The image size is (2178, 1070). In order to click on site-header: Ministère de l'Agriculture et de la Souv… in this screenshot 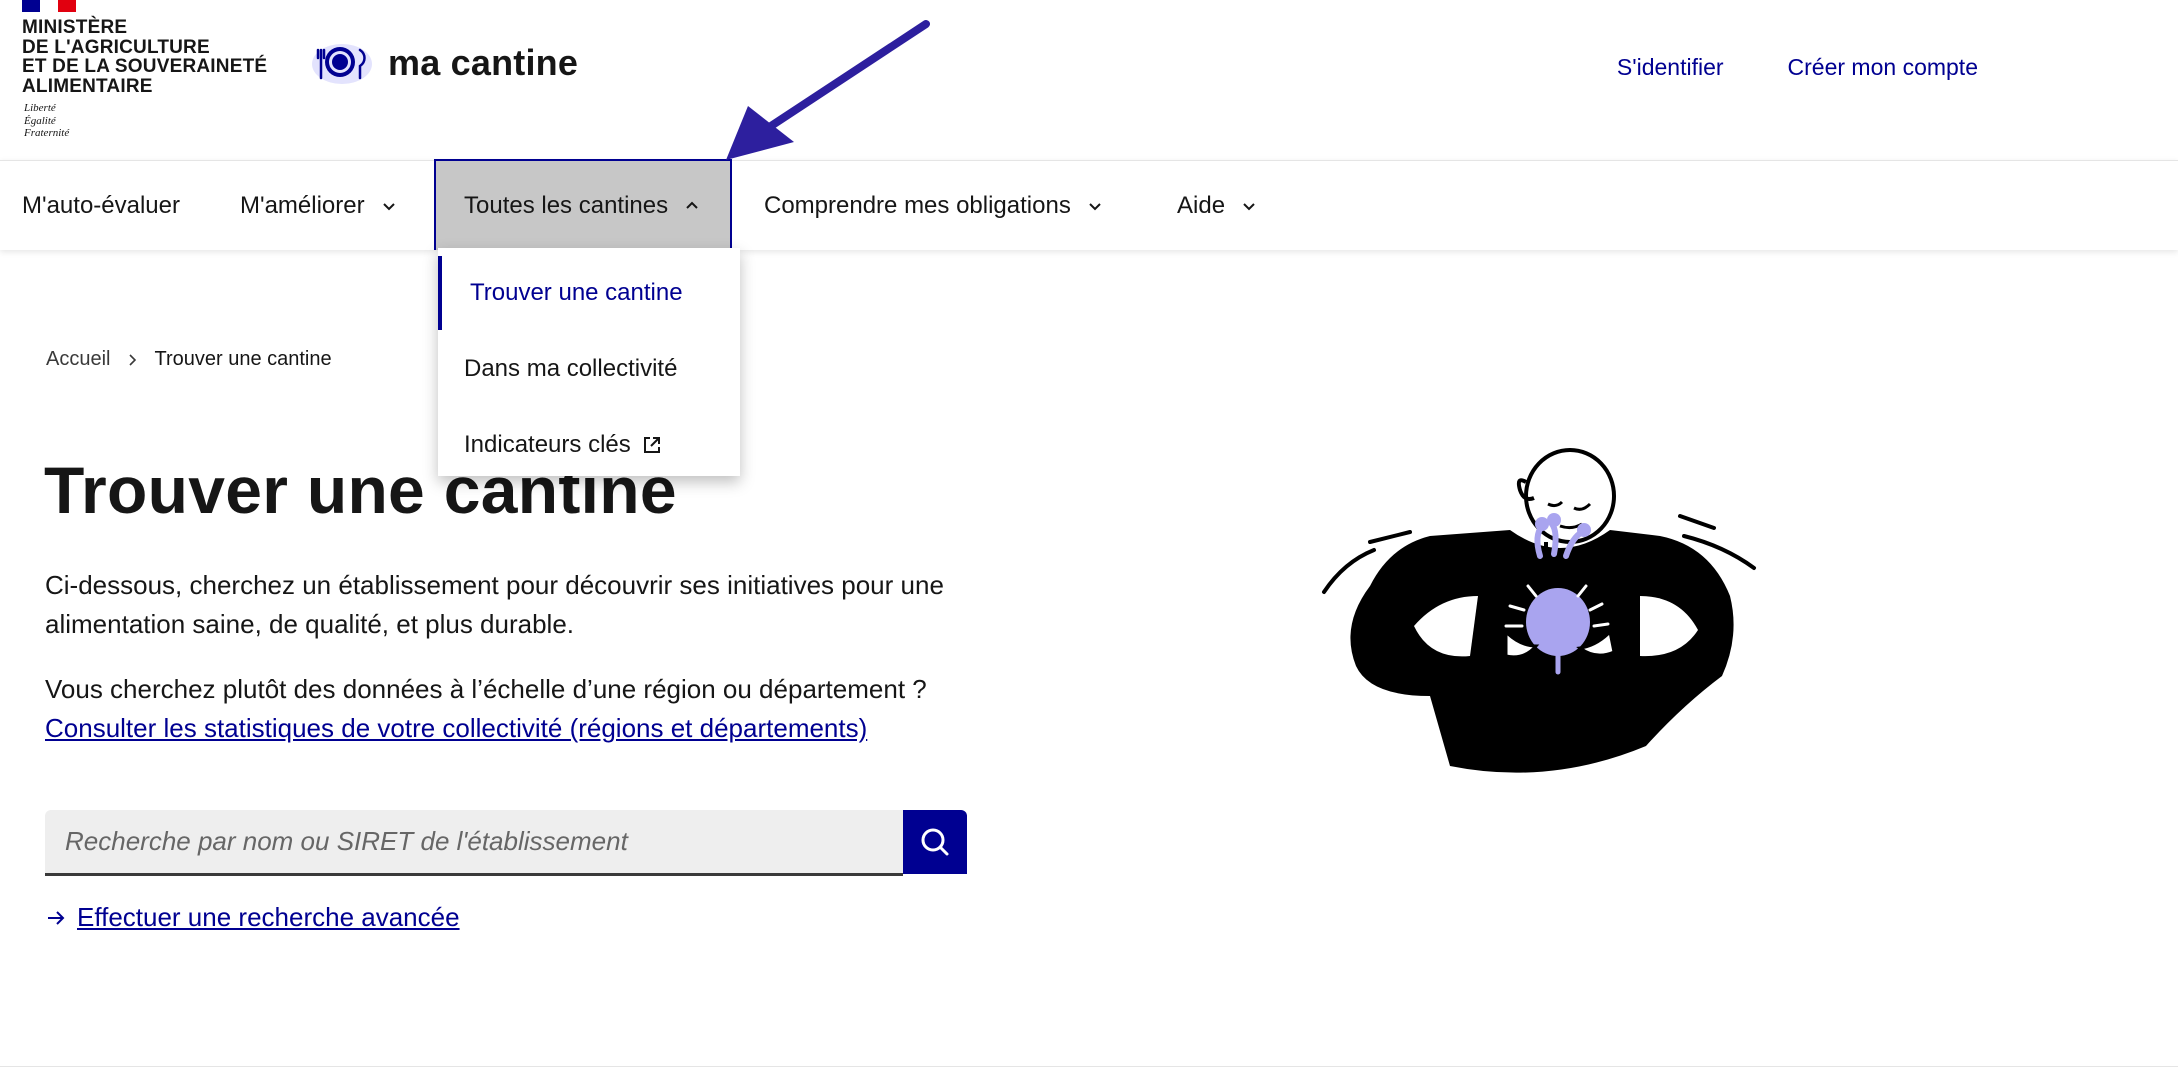, I will do `click(989, 80)`.